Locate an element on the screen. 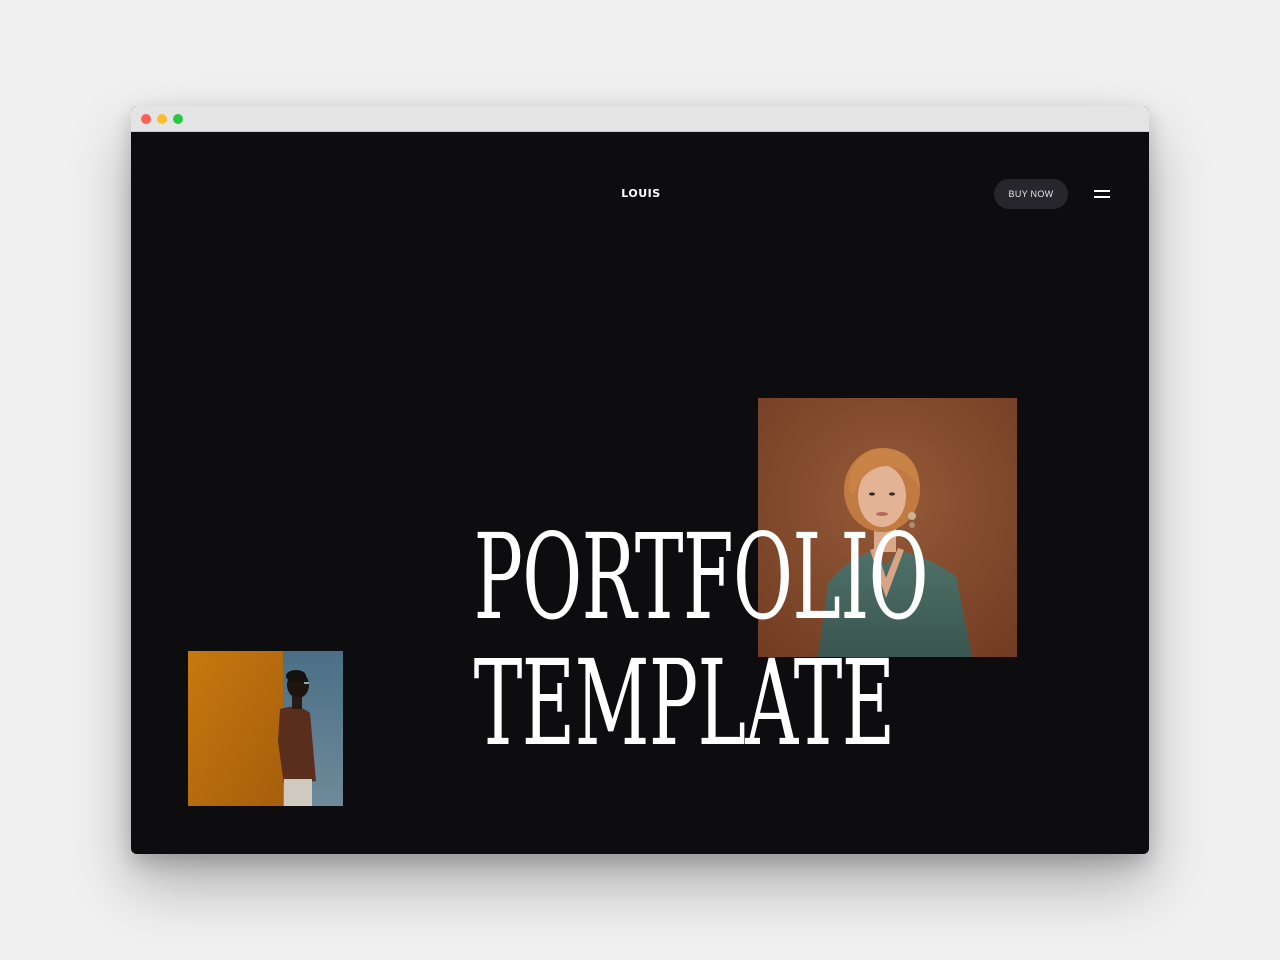 This screenshot has height=960, width=1280. portrait-woman-illustration is located at coordinates (887, 527).